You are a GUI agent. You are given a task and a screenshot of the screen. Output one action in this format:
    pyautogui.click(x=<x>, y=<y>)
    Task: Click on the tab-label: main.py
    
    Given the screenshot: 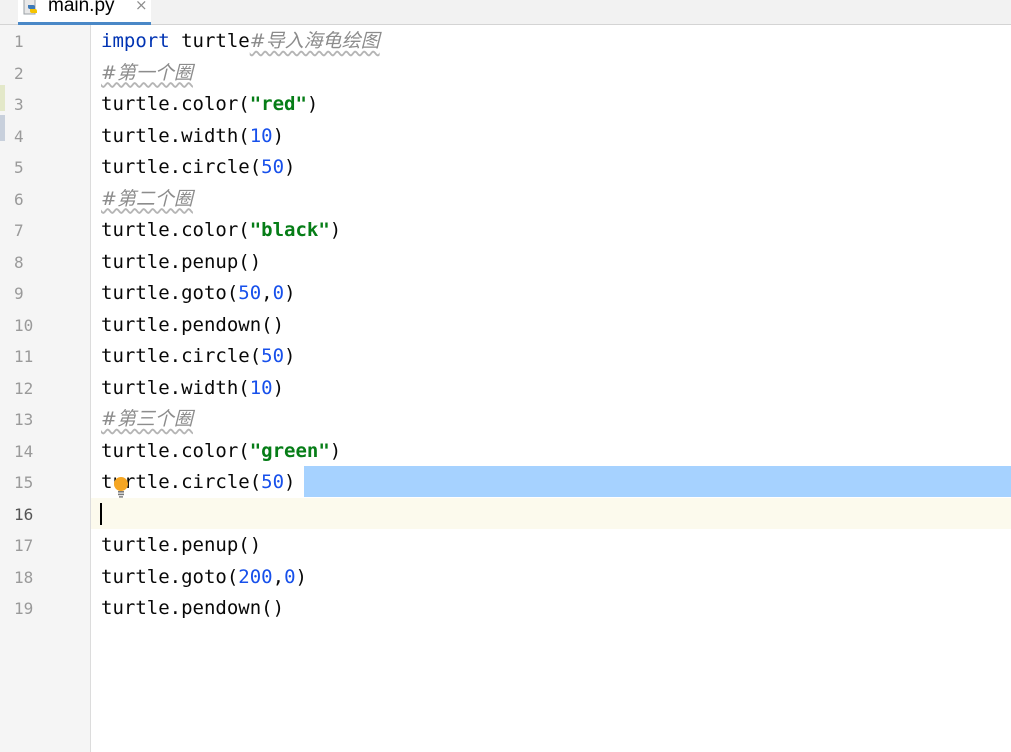 What is the action you would take?
    pyautogui.click(x=81, y=8)
    